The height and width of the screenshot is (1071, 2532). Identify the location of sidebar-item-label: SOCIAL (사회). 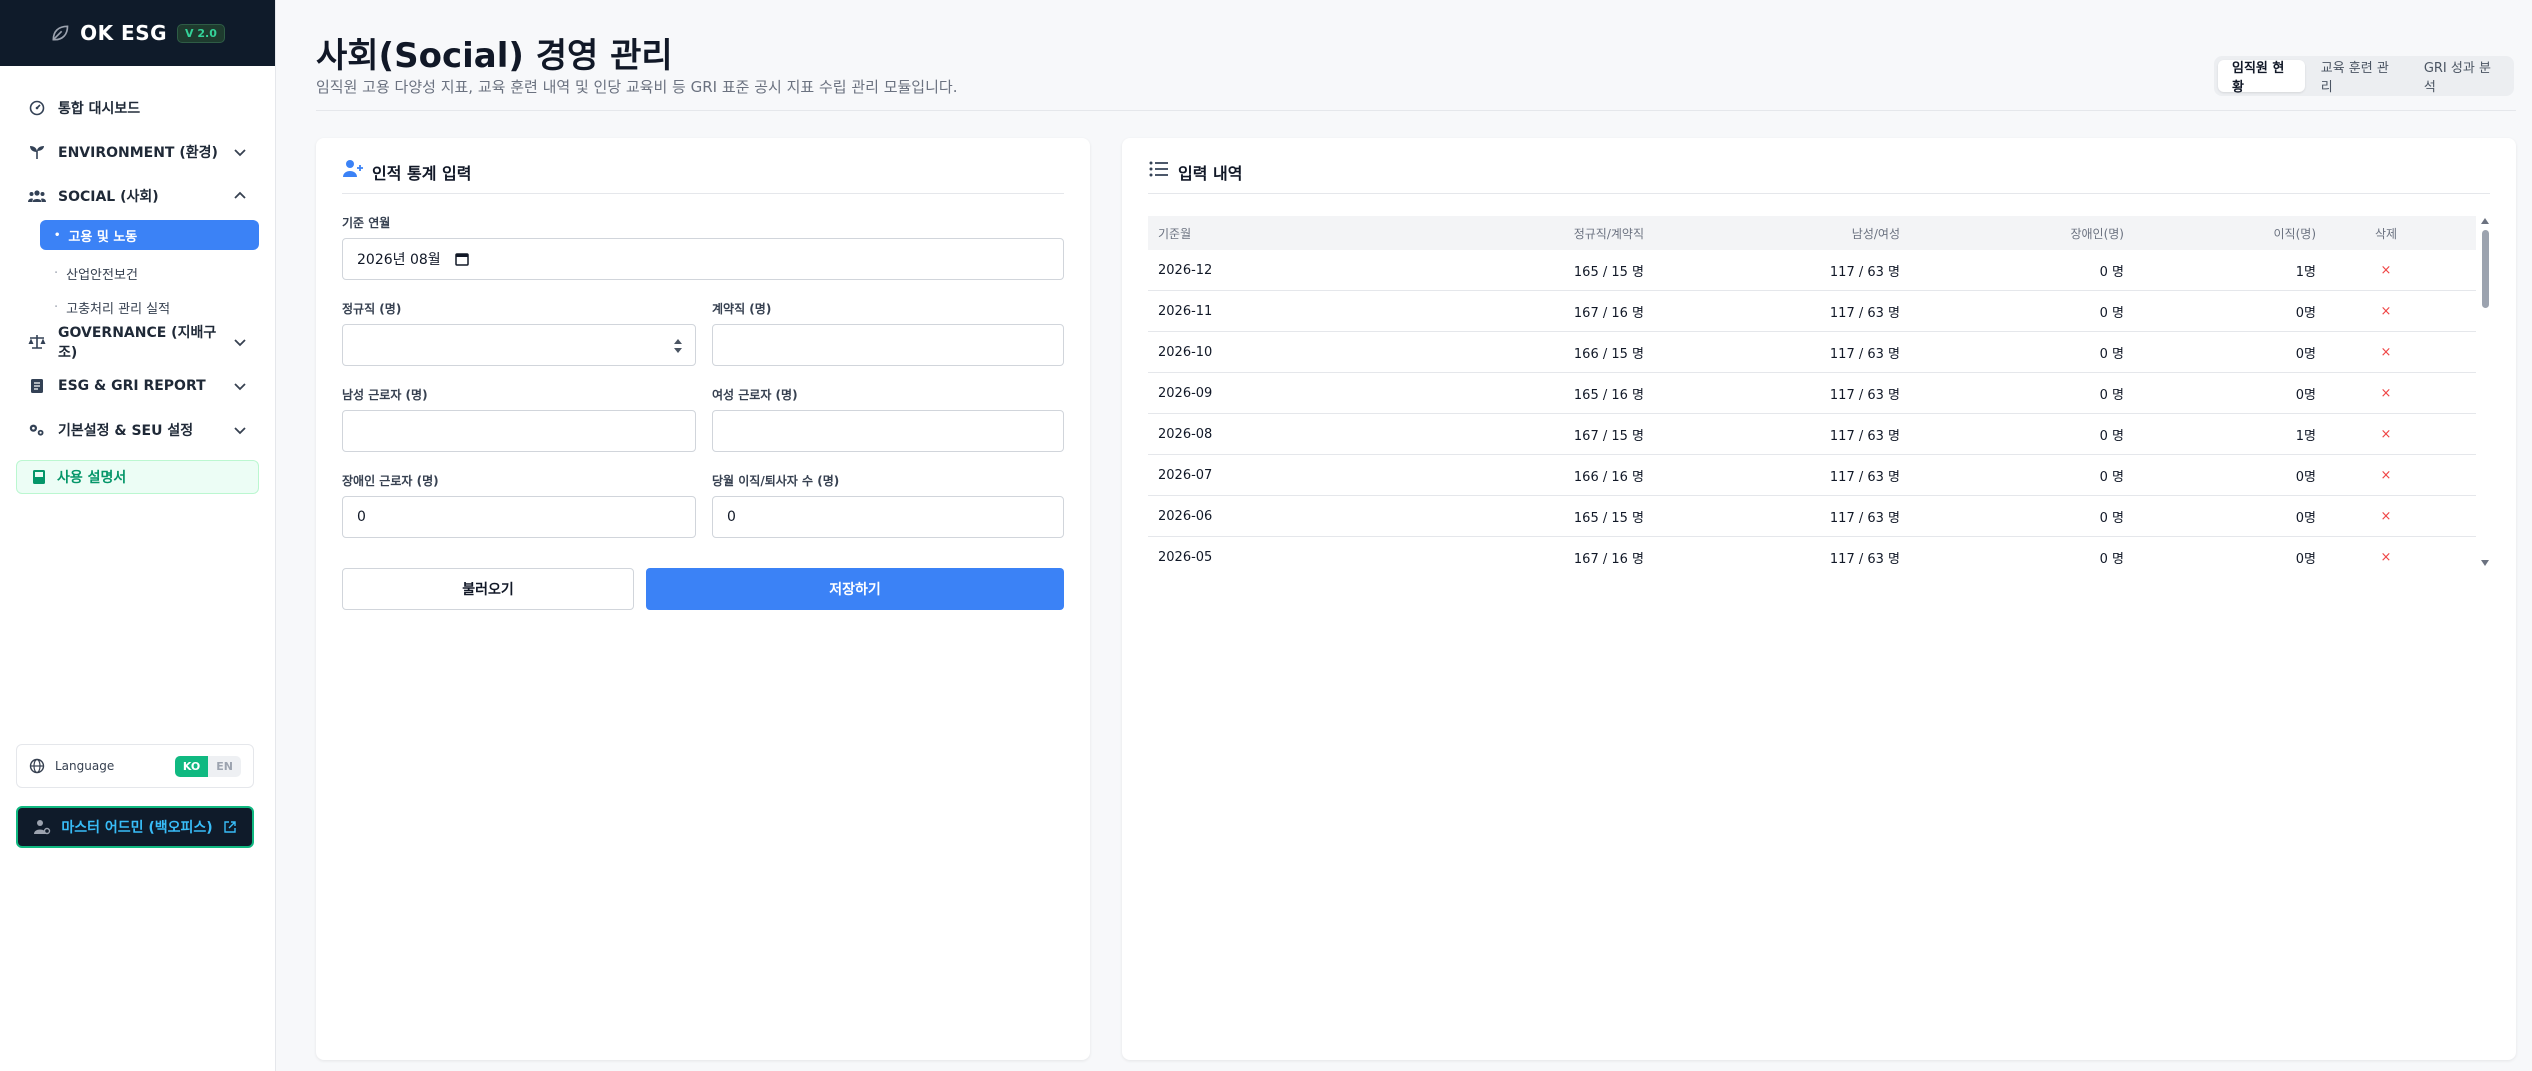
(108, 197).